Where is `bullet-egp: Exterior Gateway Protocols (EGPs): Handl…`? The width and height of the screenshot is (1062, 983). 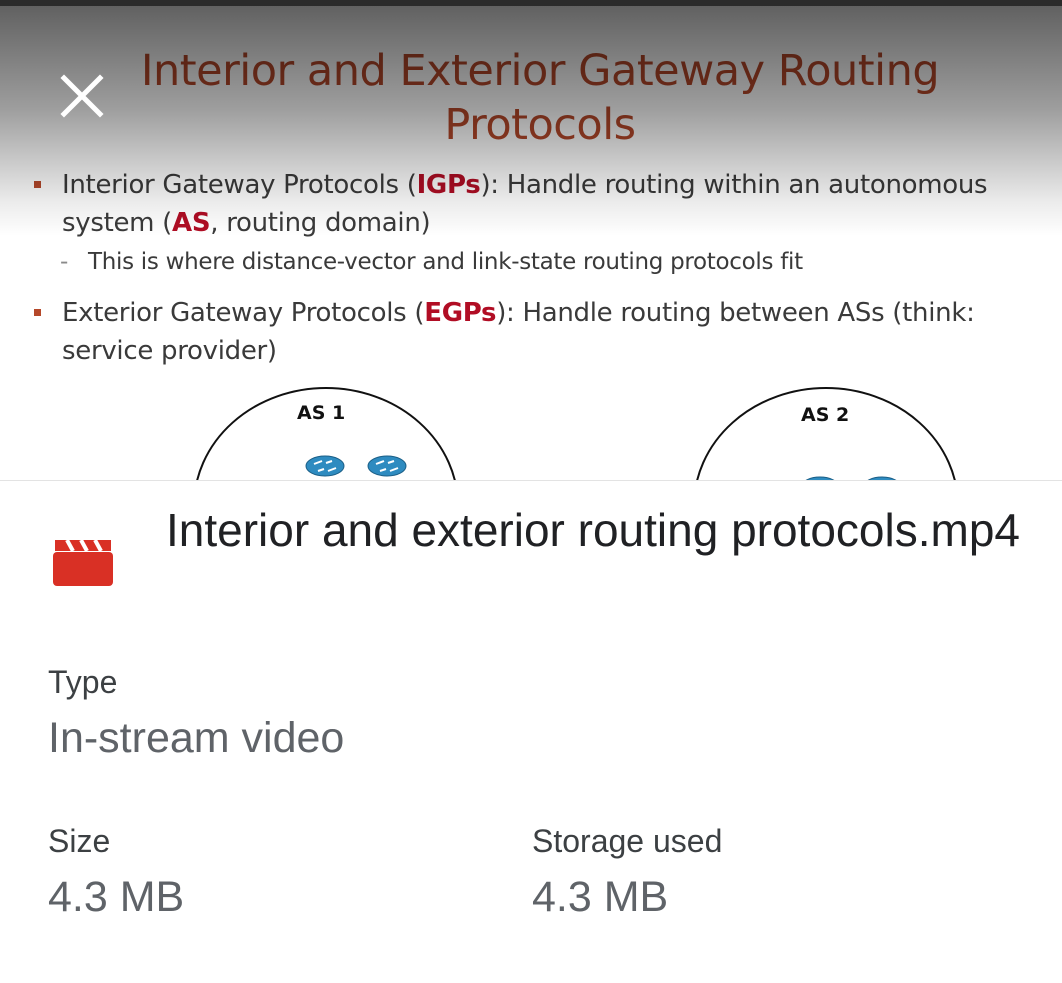 bullet-egp: Exterior Gateway Protocols (EGPs): Handl… is located at coordinates (532, 332).